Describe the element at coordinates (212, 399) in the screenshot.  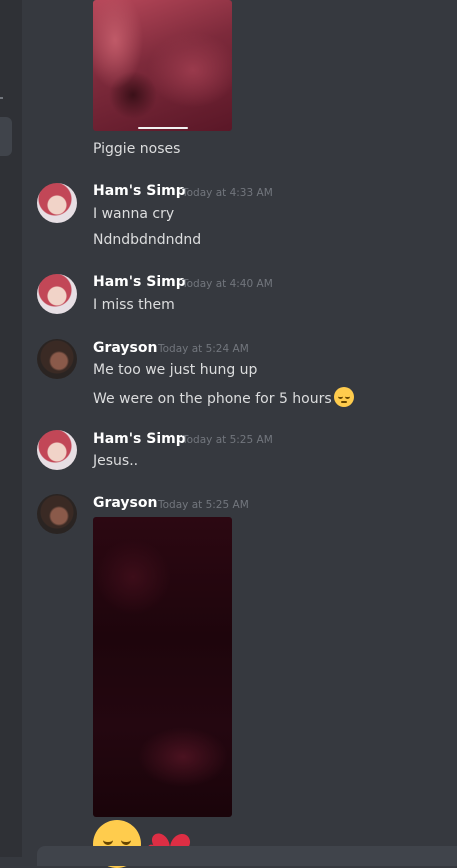
I see `message-text: We were on the phone for 5 hours` at that location.